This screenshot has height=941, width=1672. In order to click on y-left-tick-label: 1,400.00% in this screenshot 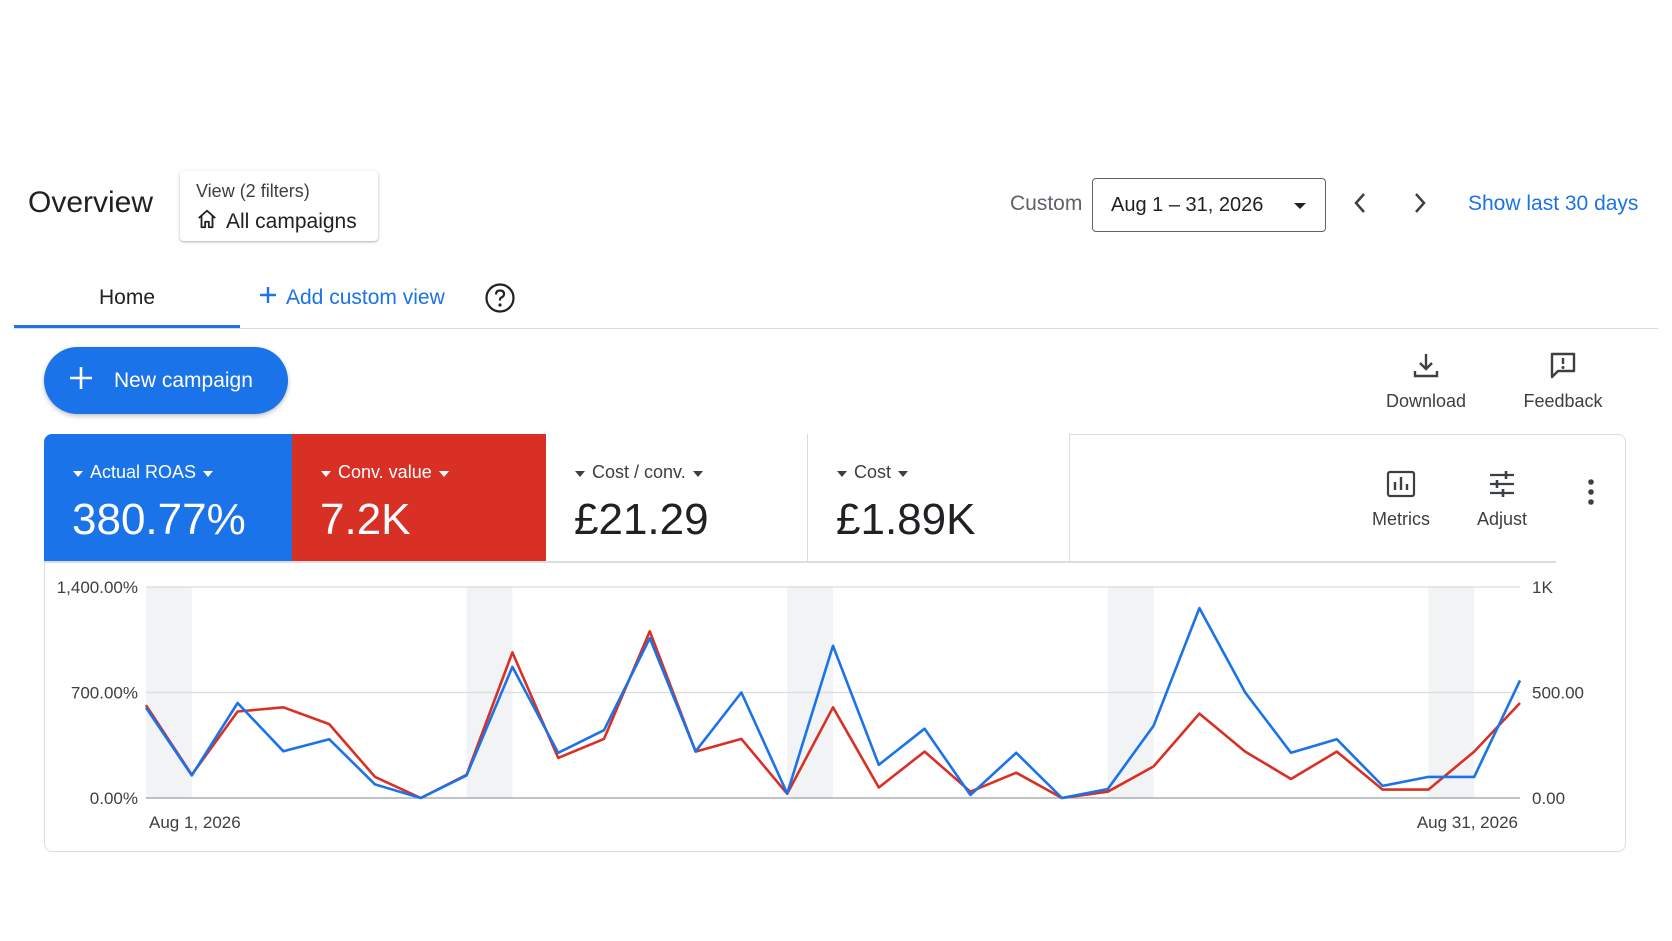, I will do `click(97, 587)`.